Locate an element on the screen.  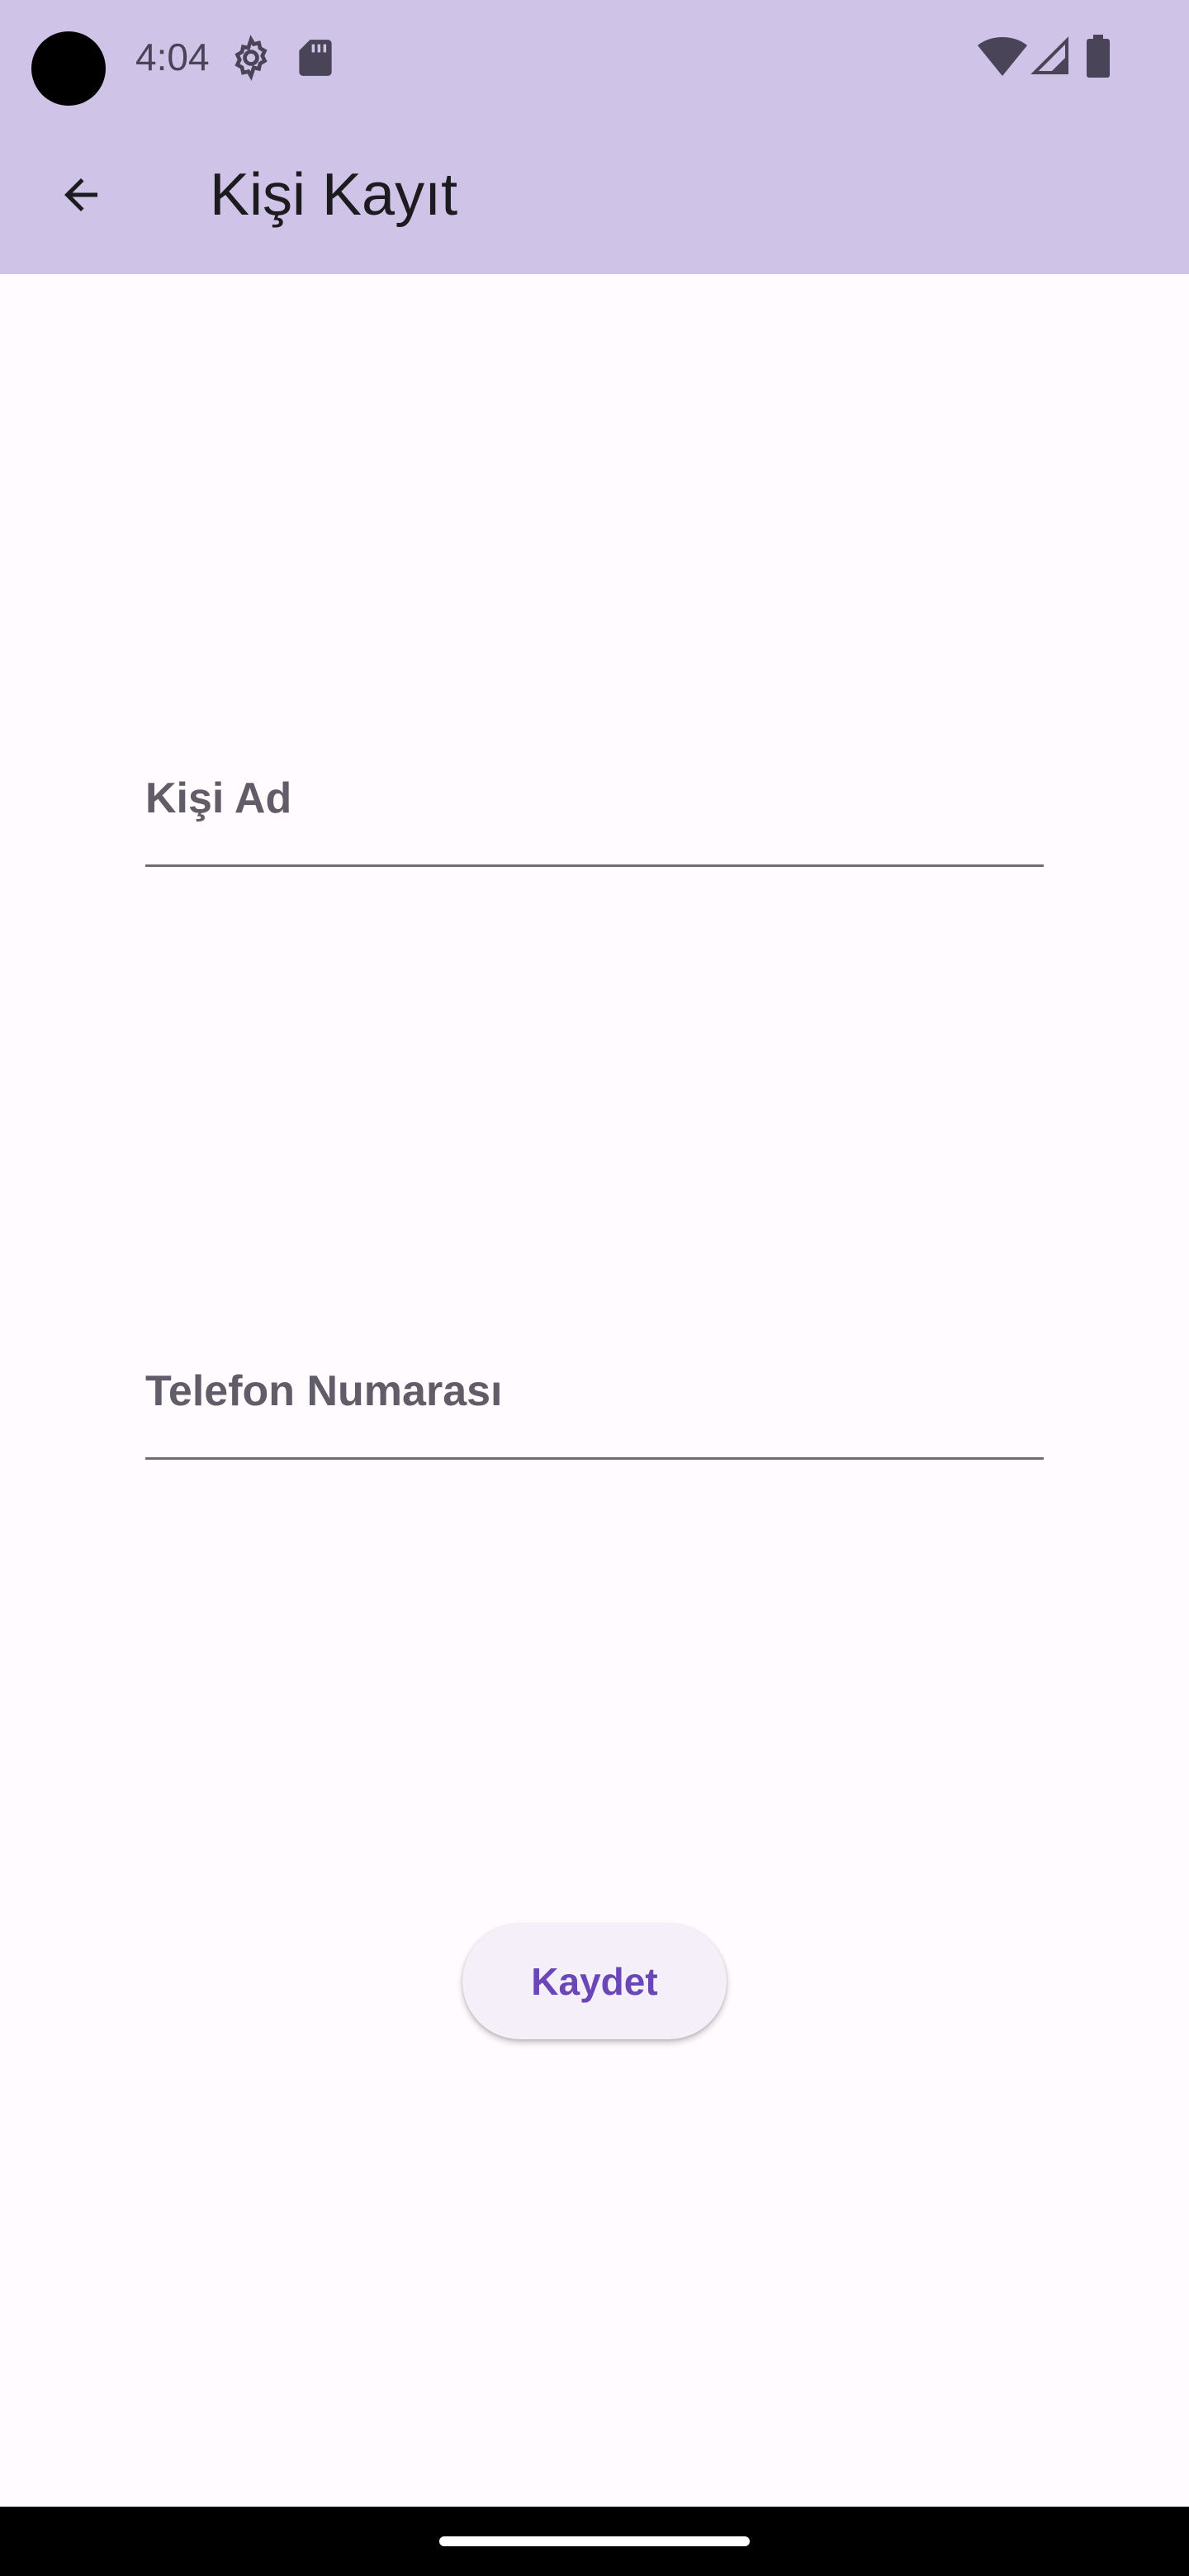
arrow-back-icon is located at coordinates (80, 194).